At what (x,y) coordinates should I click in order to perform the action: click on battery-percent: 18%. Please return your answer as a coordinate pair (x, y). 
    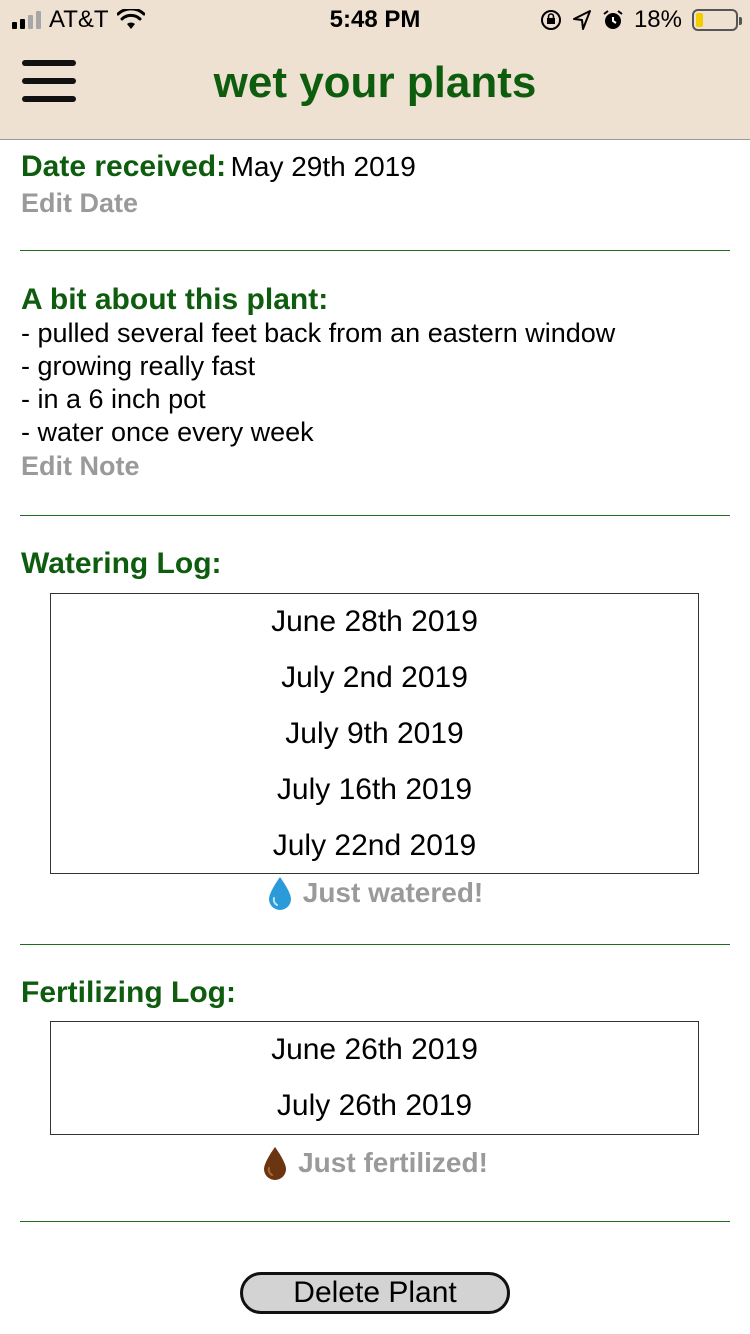
    Looking at the image, I should click on (657, 19).